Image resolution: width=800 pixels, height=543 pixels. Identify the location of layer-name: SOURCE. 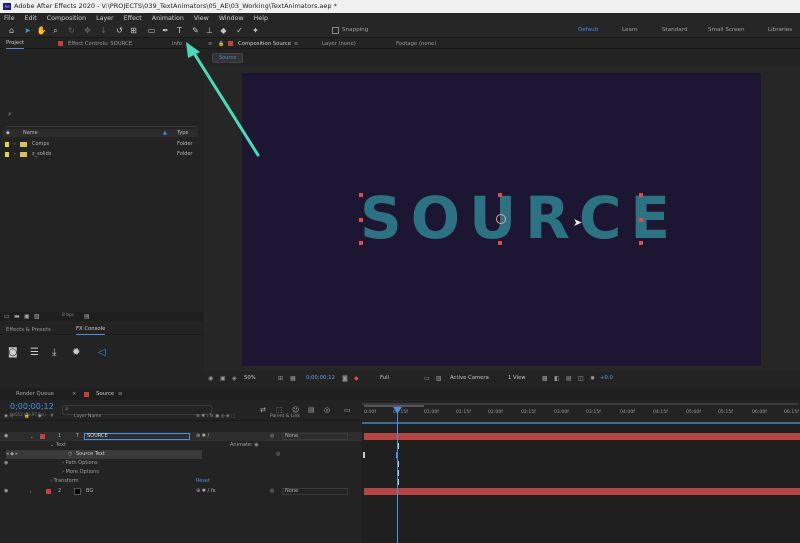
(137, 436).